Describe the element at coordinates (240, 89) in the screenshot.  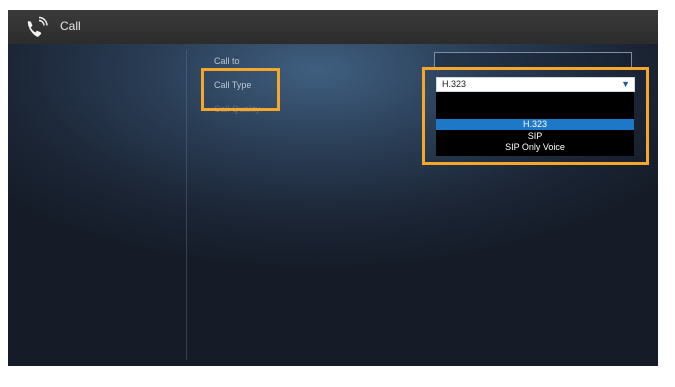
I see `call-type-label-highlight` at that location.